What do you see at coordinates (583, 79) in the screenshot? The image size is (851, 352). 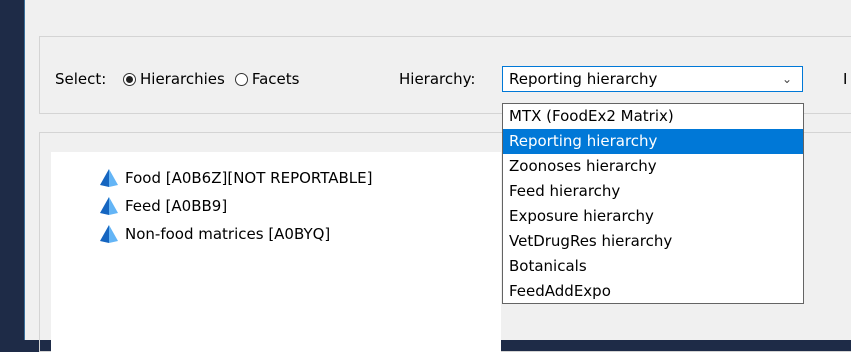 I see `hierarchy-select-value: Reporting hierarchy` at bounding box center [583, 79].